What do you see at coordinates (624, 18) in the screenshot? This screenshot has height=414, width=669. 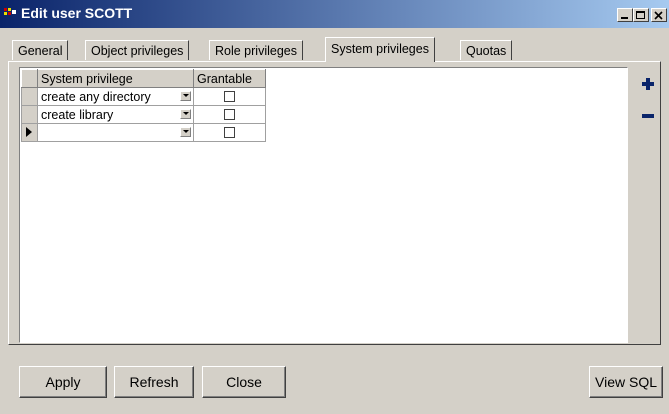 I see `minimize-icon` at bounding box center [624, 18].